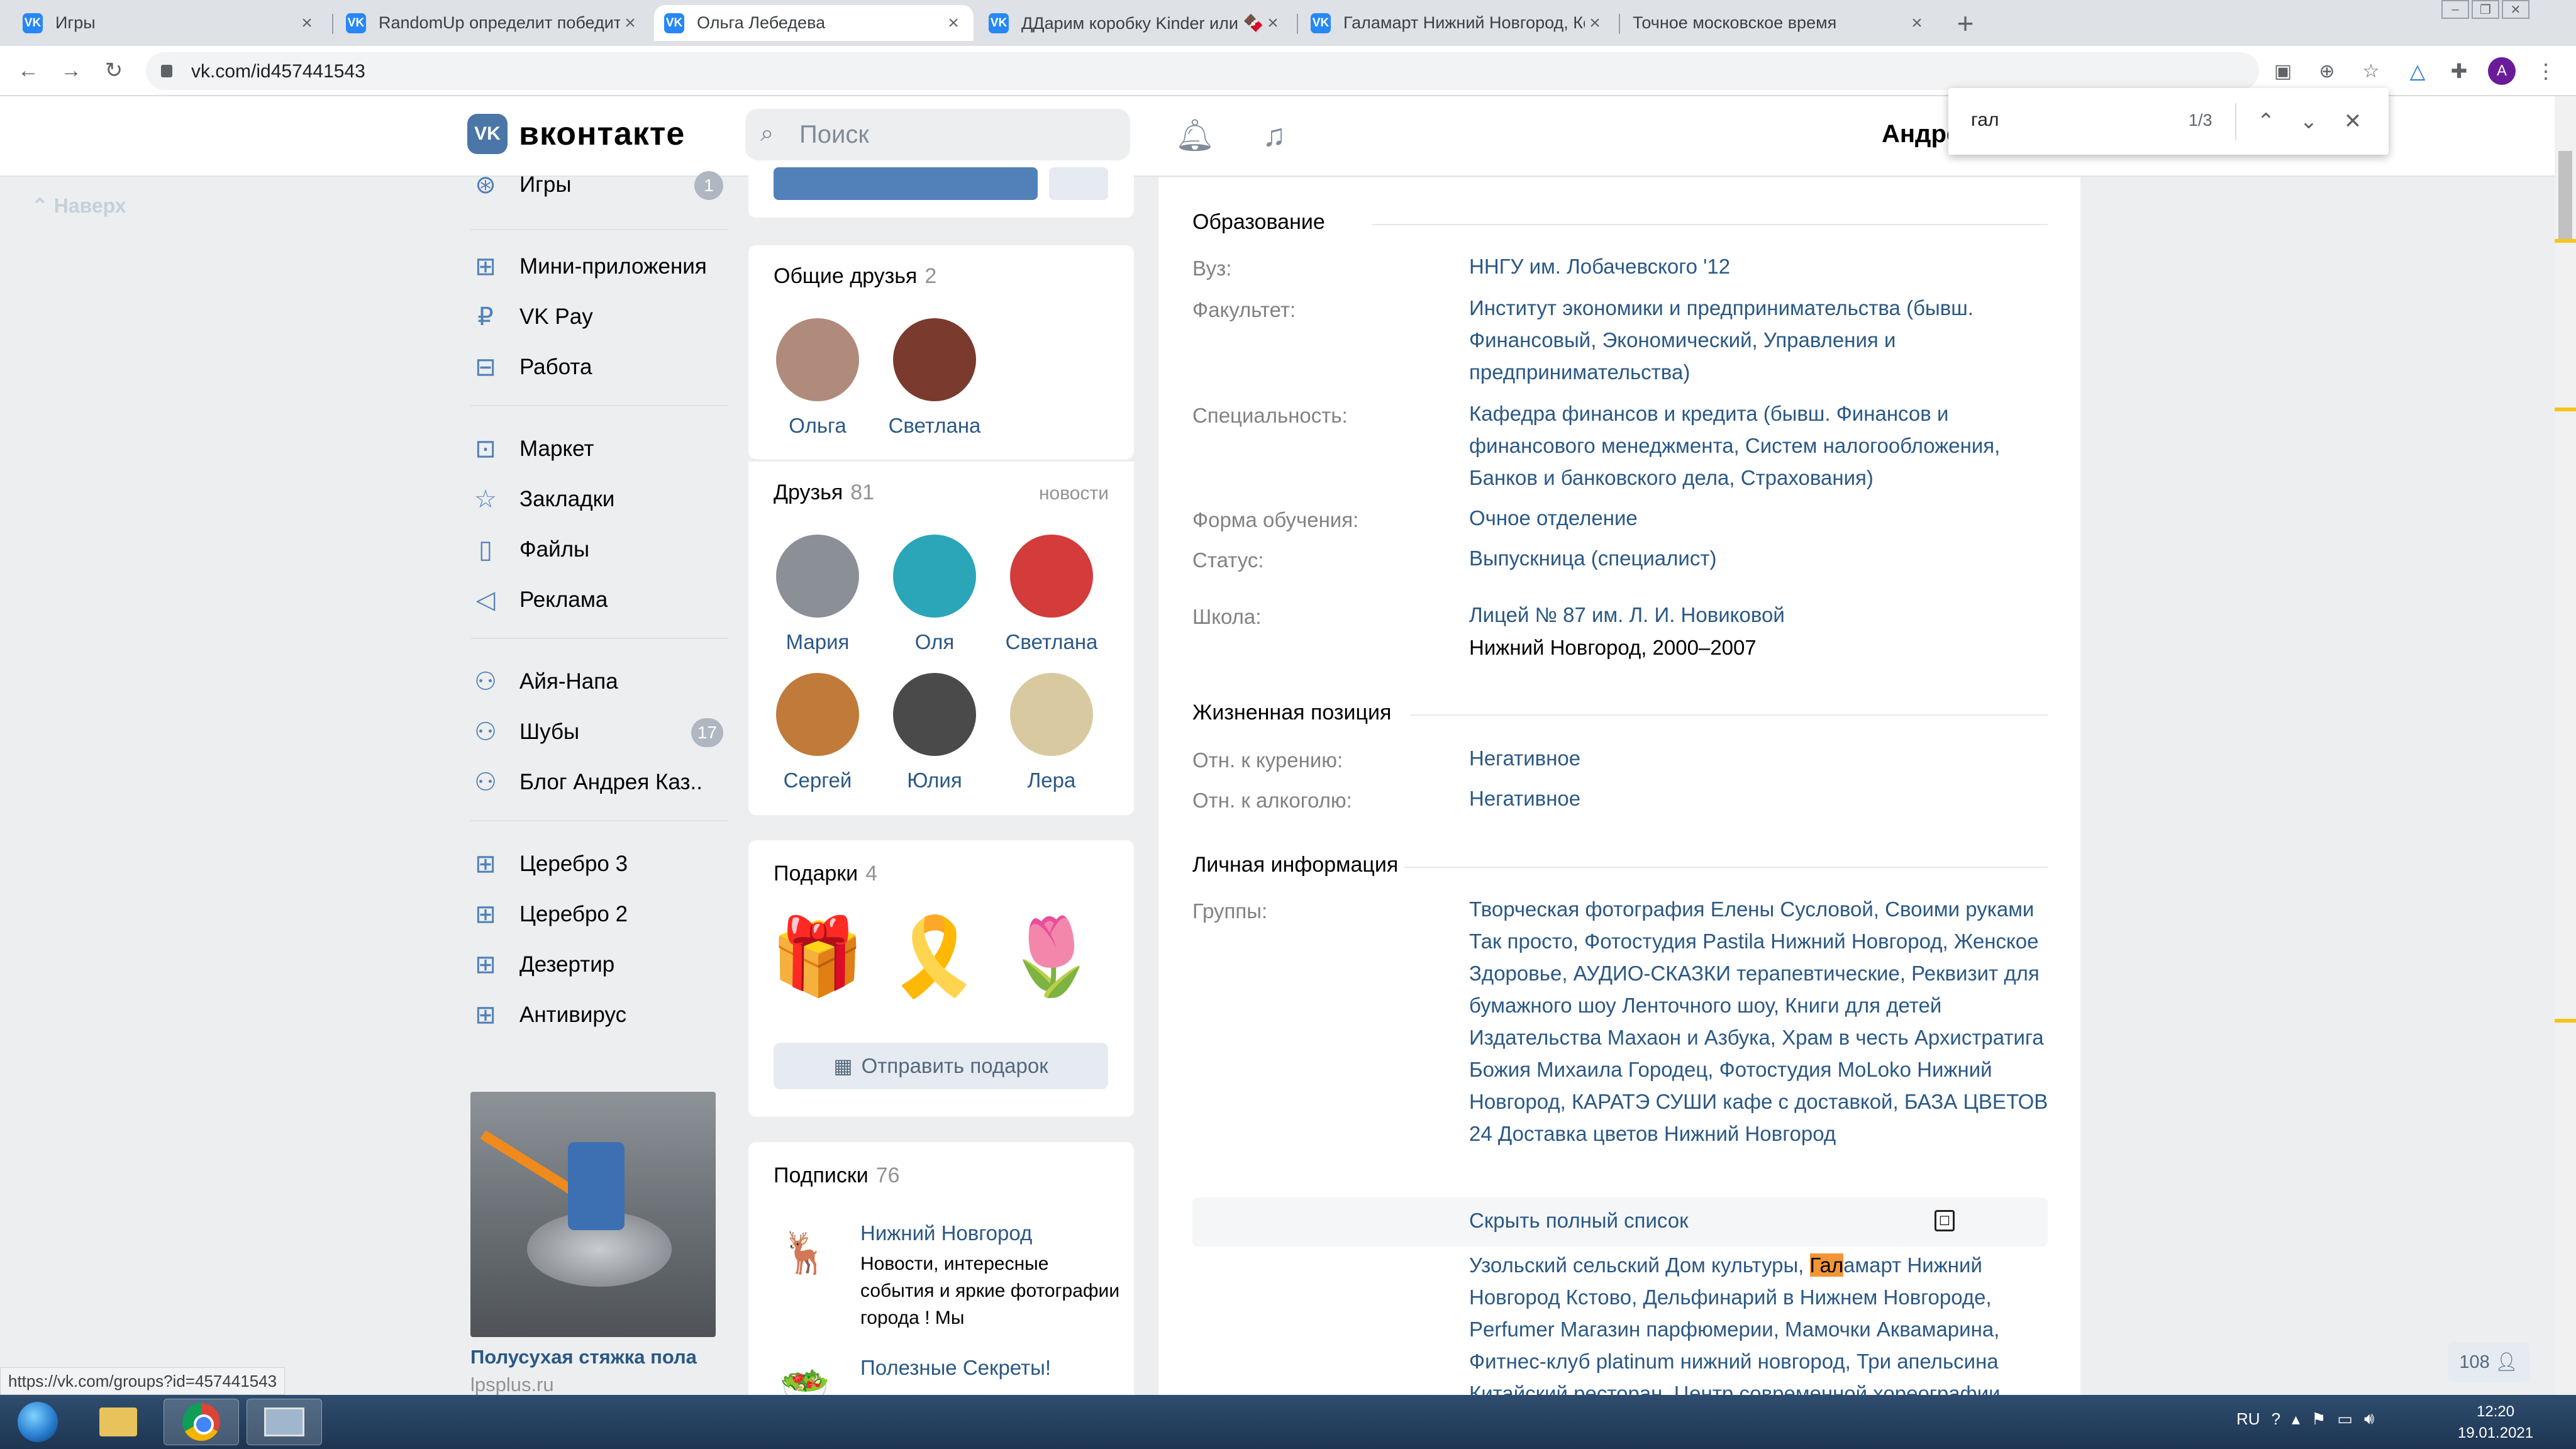 The width and height of the screenshot is (2576, 1449). I want to click on taskbar-chrome, so click(201, 1422).